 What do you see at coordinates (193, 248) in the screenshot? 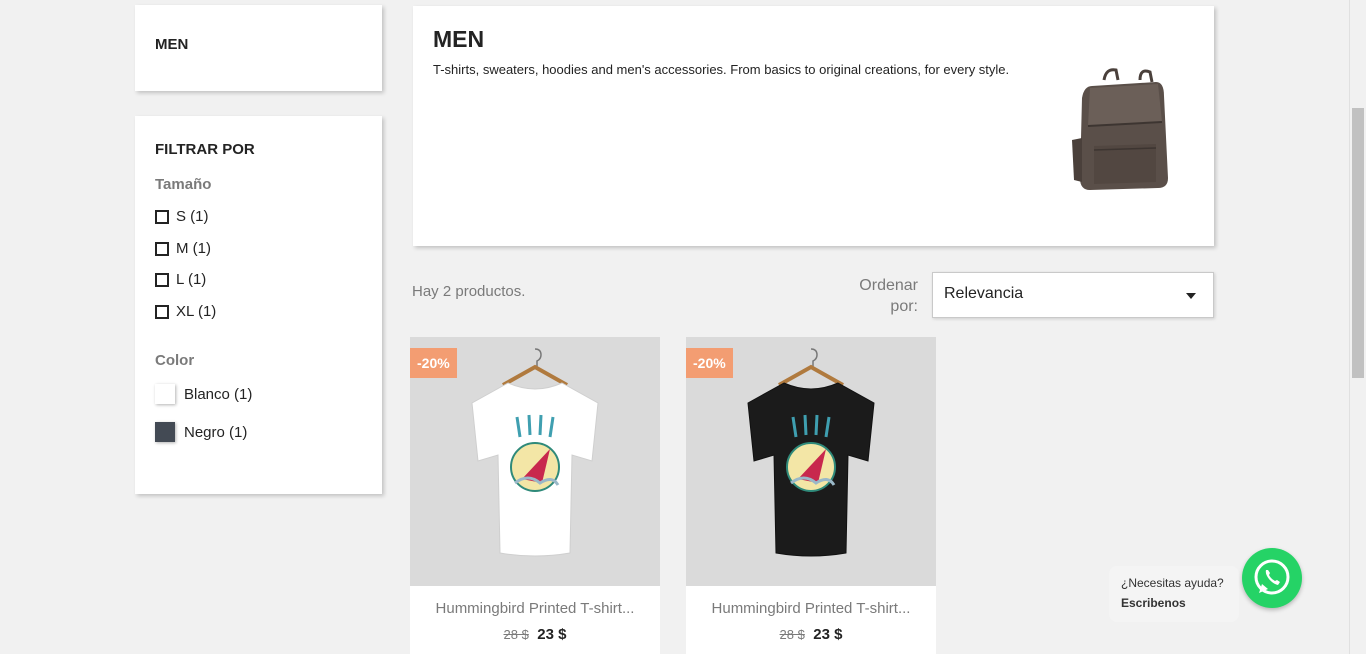
I see `size-filter-label: M (1)` at bounding box center [193, 248].